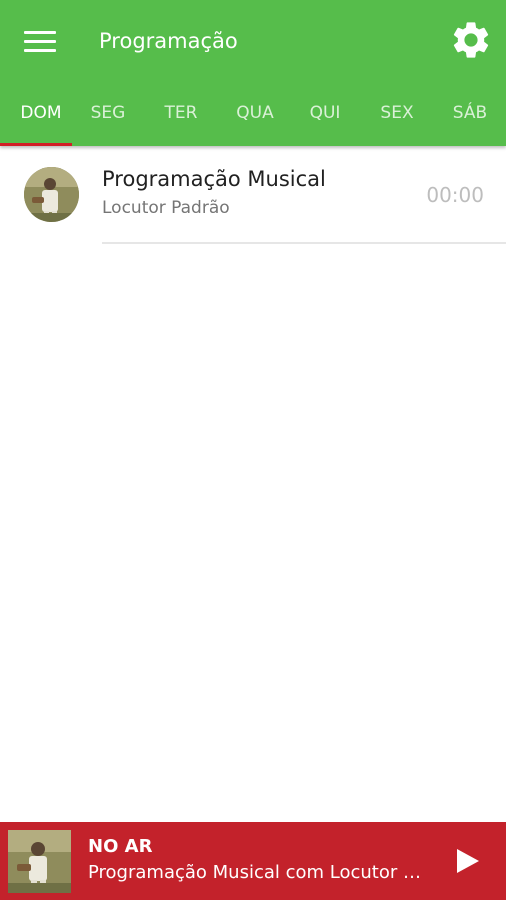 Image resolution: width=506 pixels, height=900 pixels. What do you see at coordinates (36, 144) in the screenshot?
I see `active-tab-indicator` at bounding box center [36, 144].